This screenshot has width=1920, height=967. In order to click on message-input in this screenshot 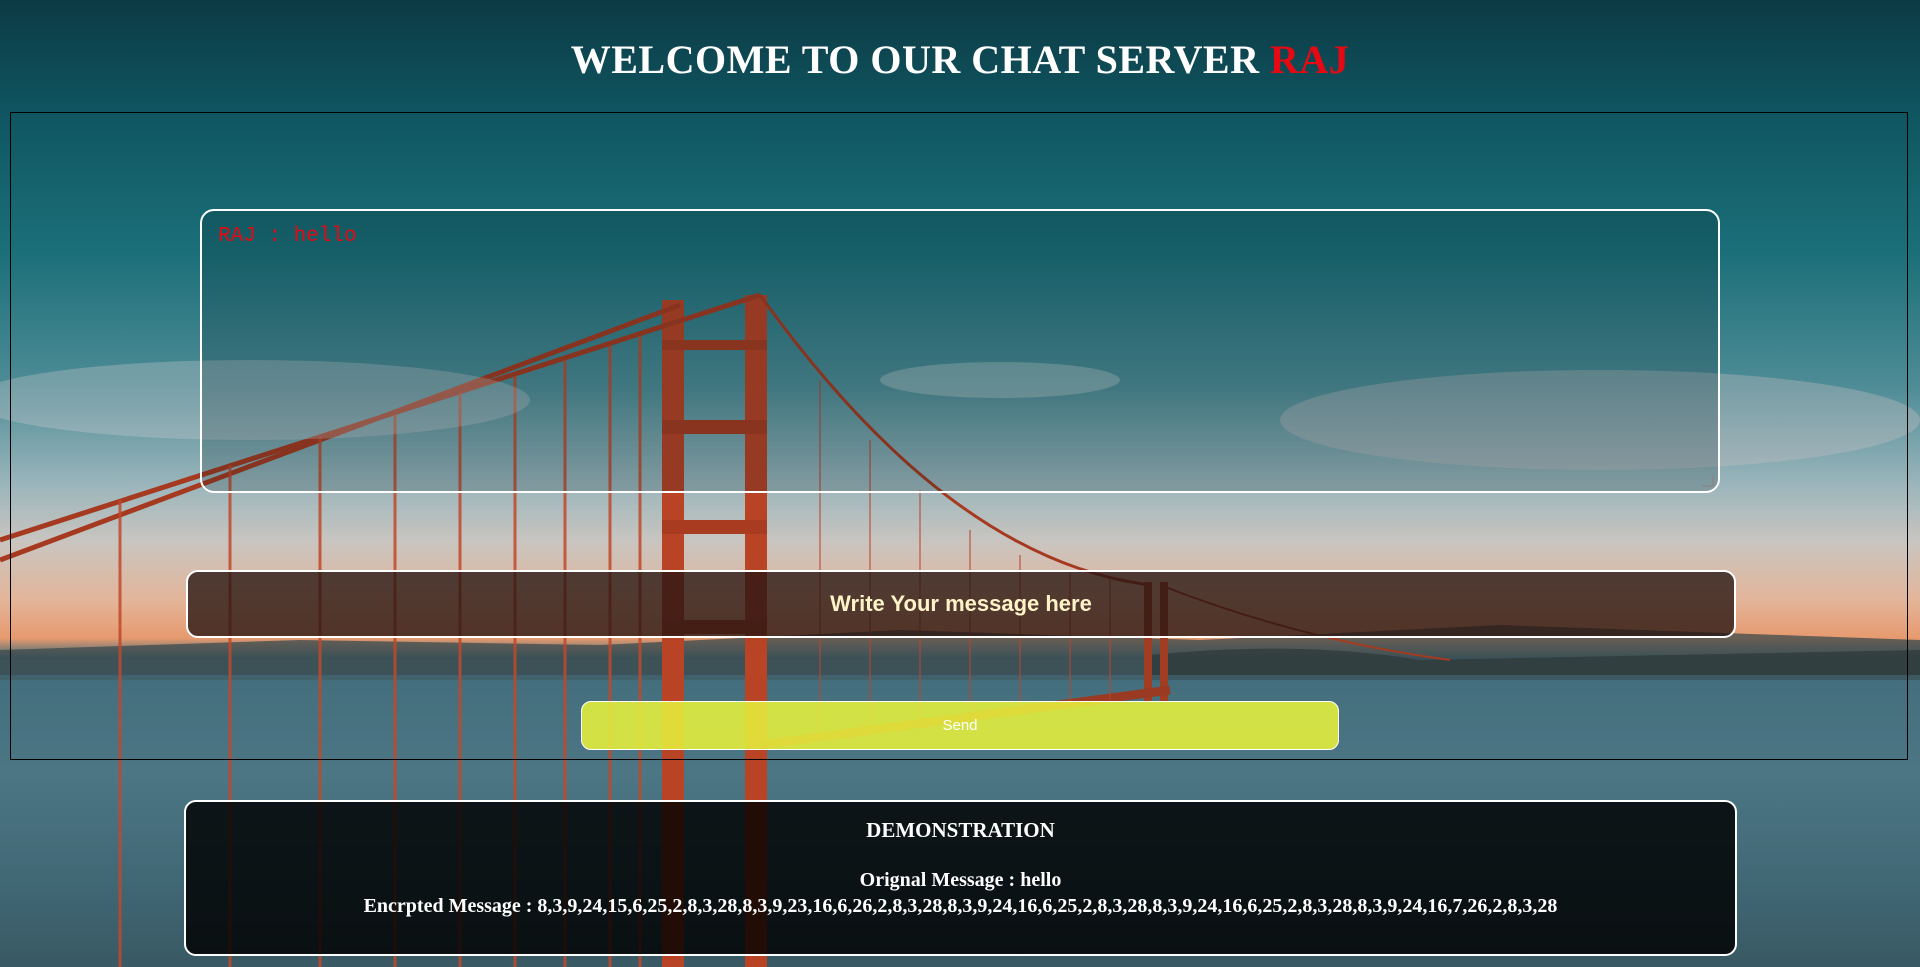, I will do `click(961, 604)`.